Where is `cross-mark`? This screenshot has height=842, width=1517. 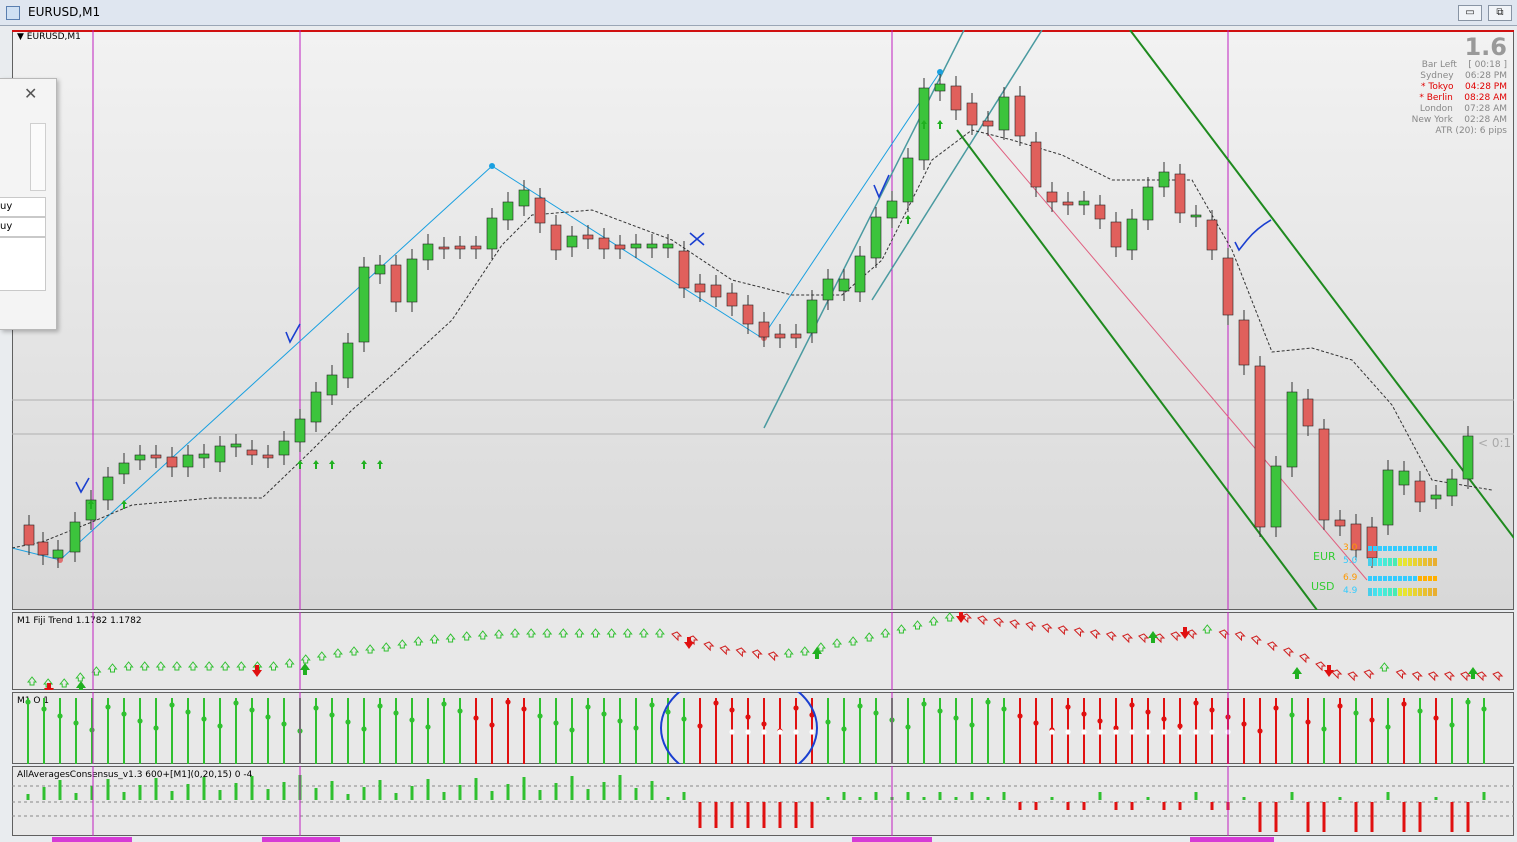
cross-mark is located at coordinates (697, 239).